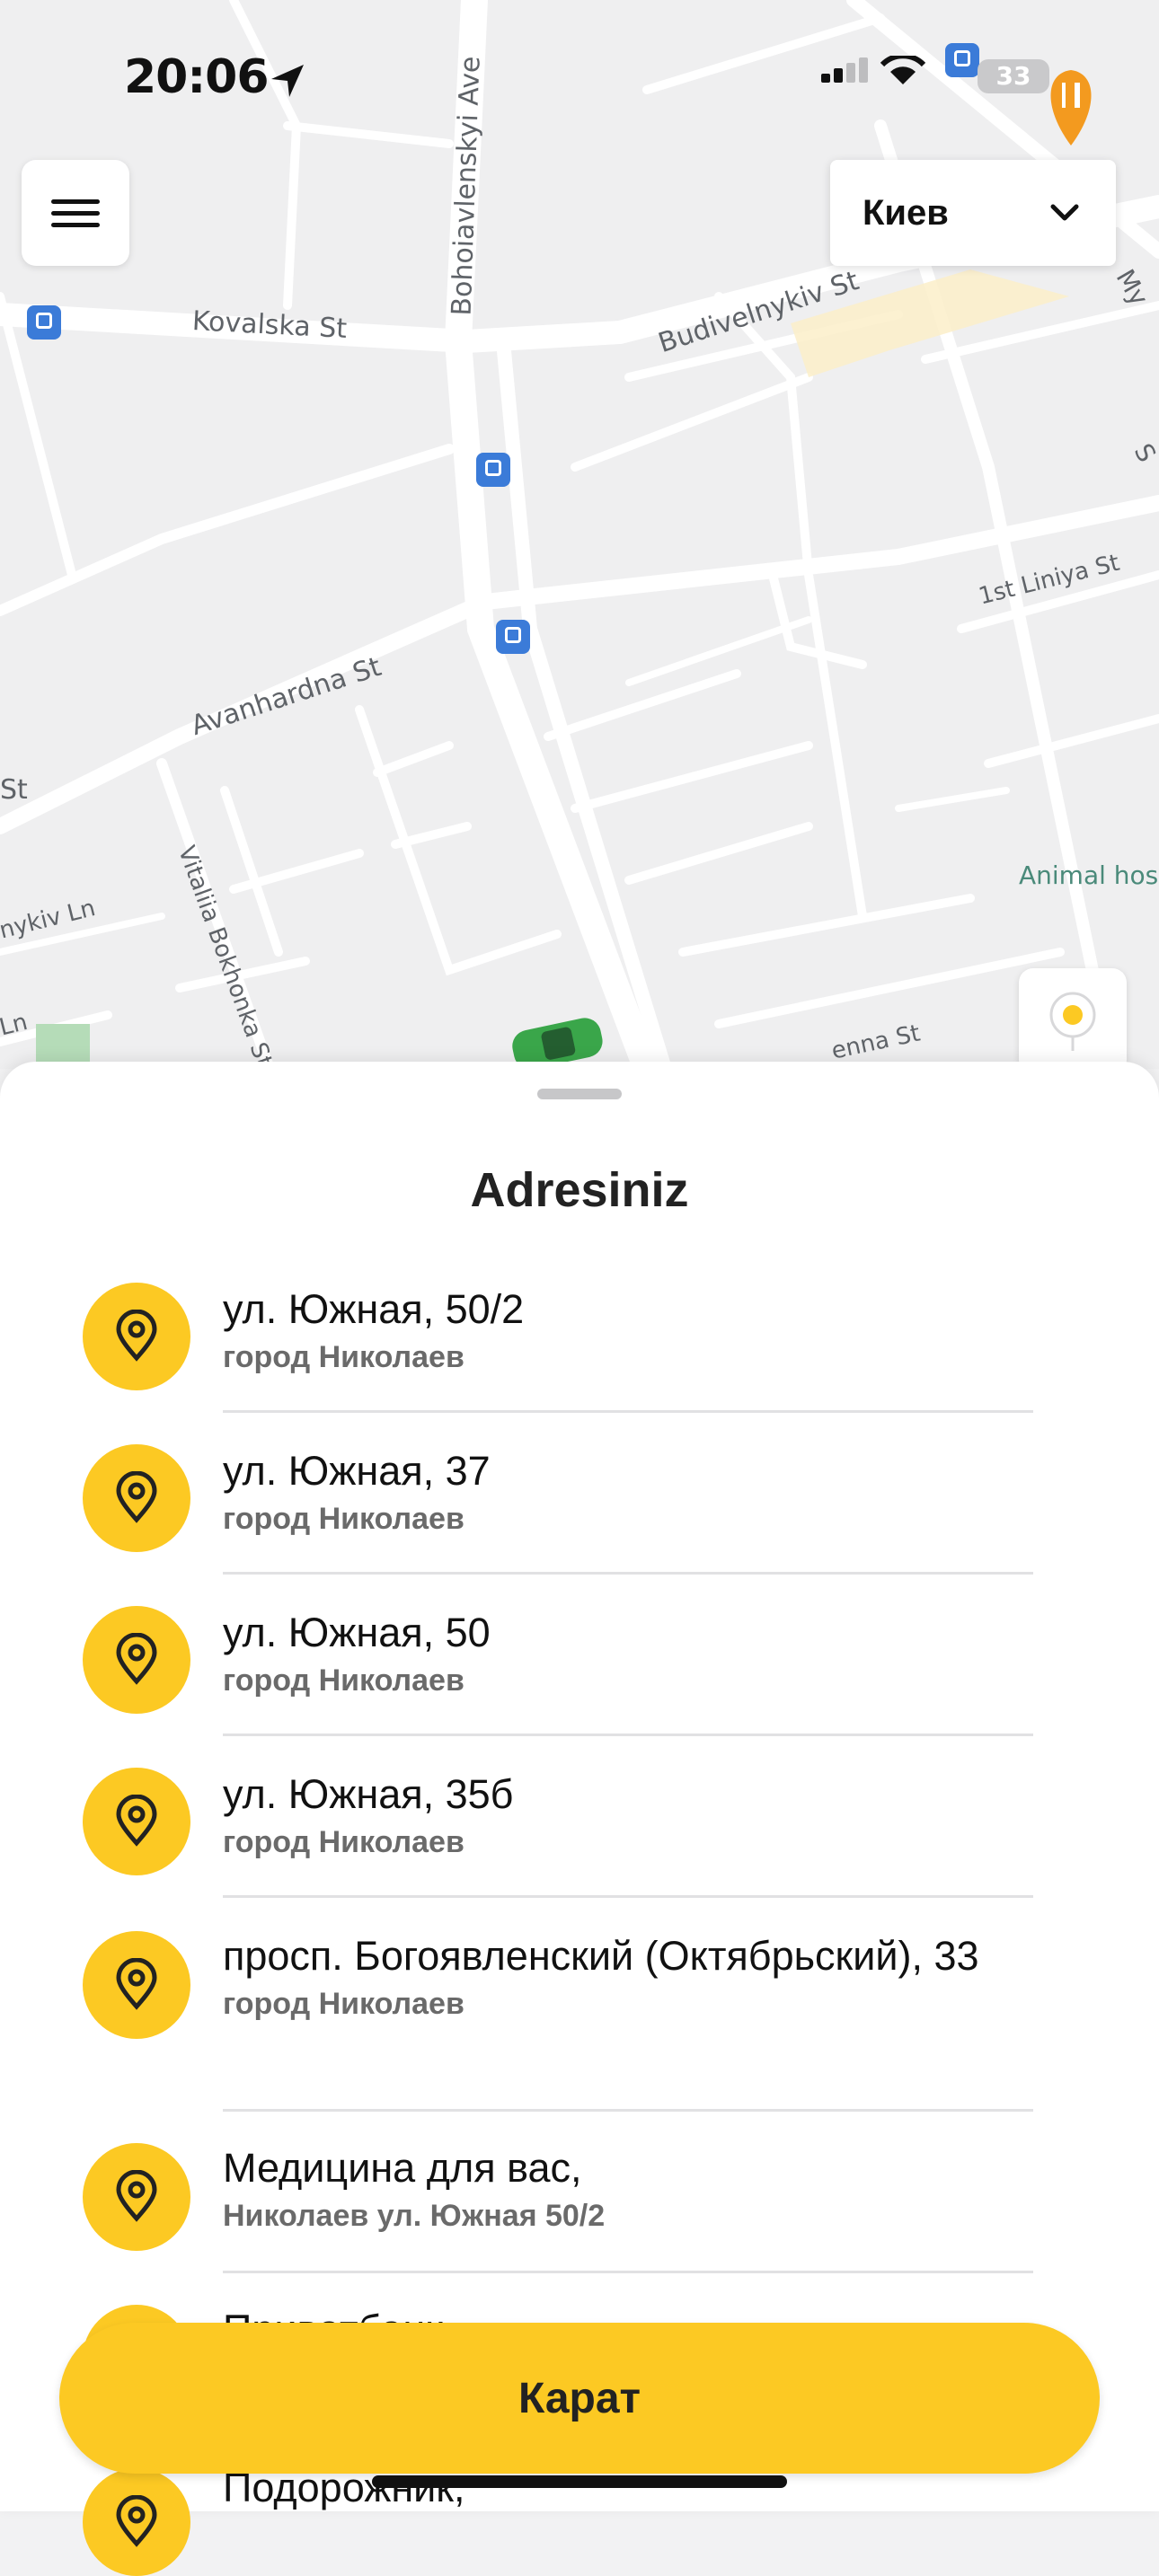 Image resolution: width=1159 pixels, height=2576 pixels. Describe the element at coordinates (579, 1525) in the screenshot. I see `address-item: ул. Южная, 37 город Николаев` at that location.